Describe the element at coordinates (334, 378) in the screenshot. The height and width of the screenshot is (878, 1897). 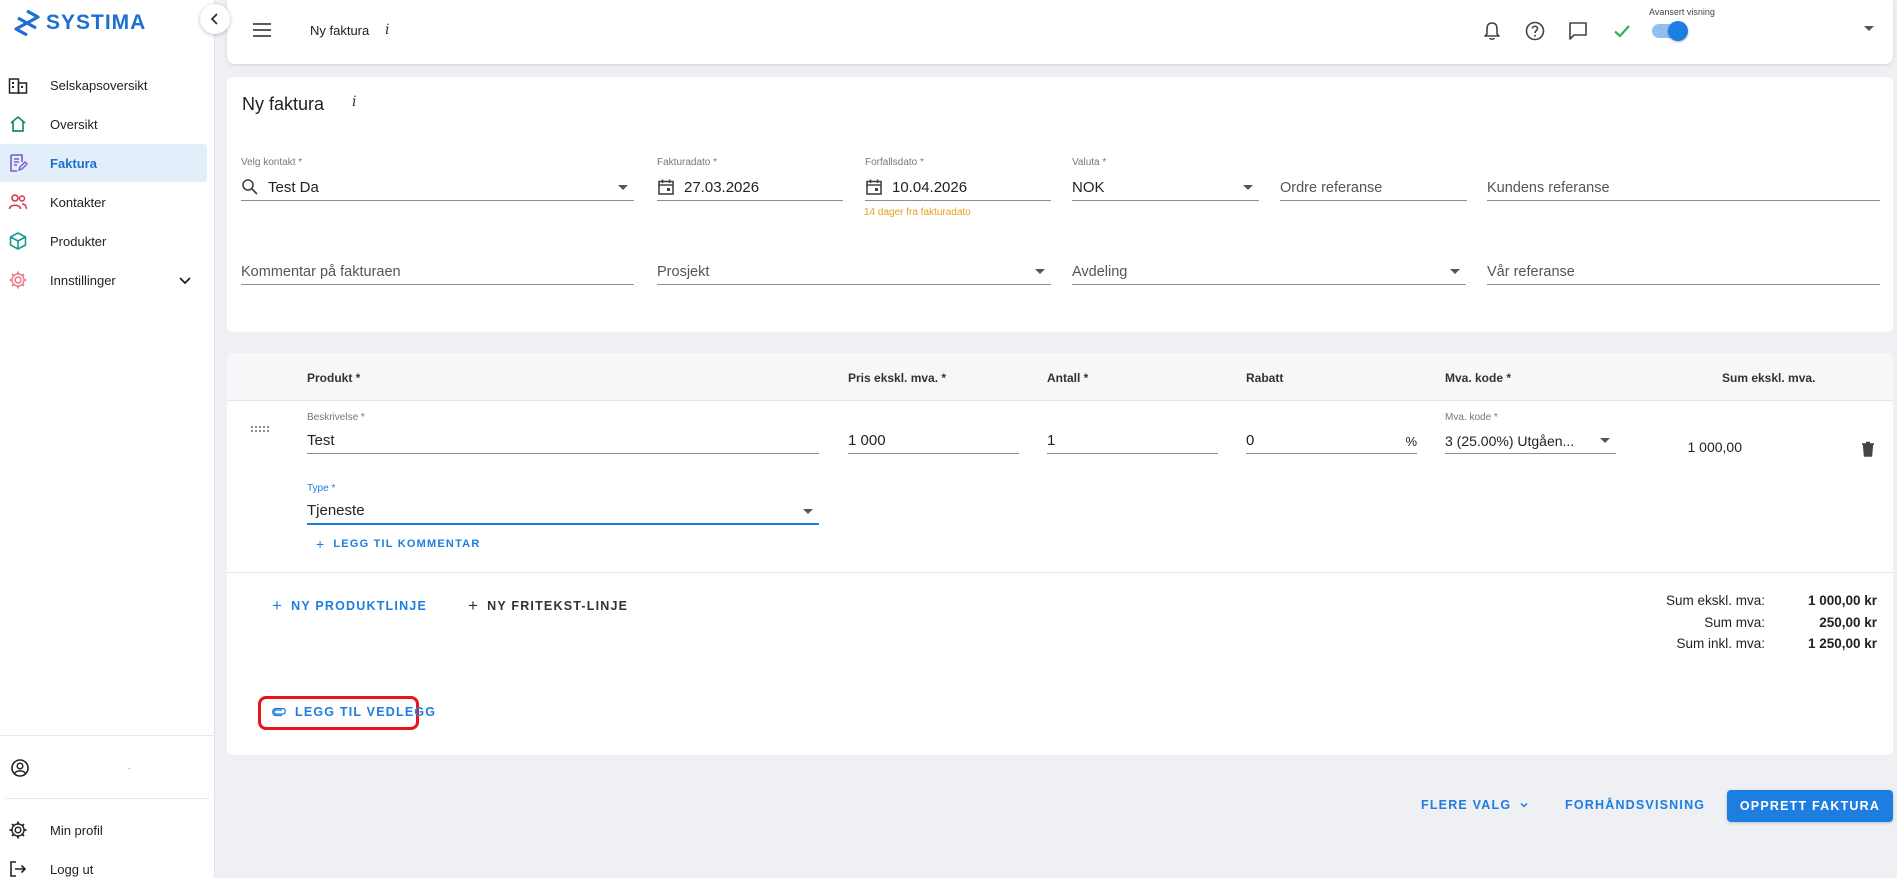
I see `column-header-product: Produkt *` at that location.